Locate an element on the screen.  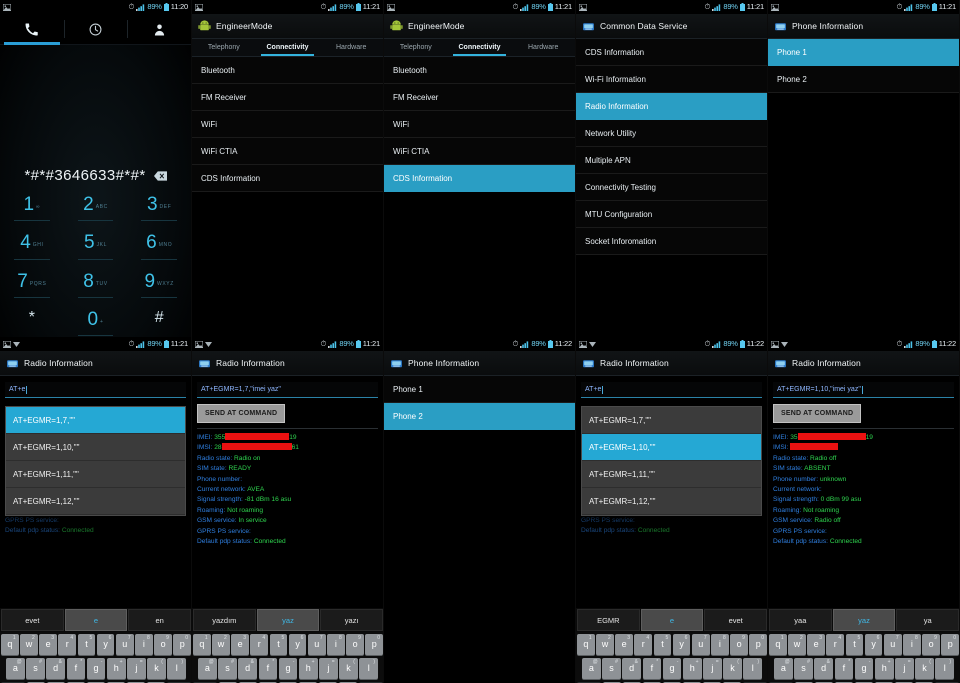
suggestion: yazı is located at coordinates (351, 620).